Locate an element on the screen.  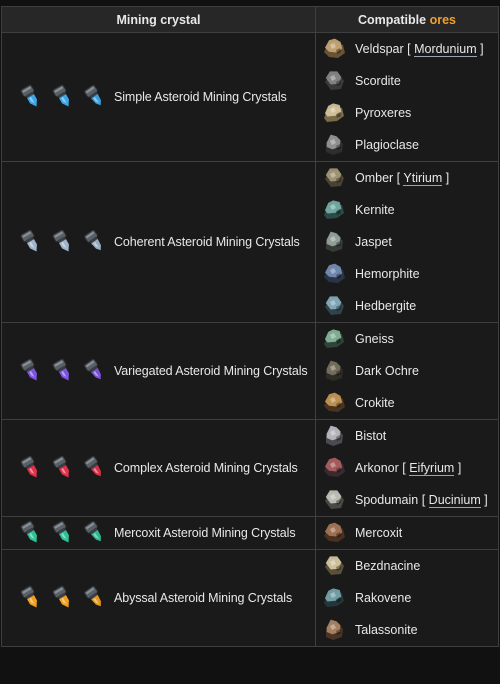
ore-label: Rakovene is located at coordinates (383, 598).